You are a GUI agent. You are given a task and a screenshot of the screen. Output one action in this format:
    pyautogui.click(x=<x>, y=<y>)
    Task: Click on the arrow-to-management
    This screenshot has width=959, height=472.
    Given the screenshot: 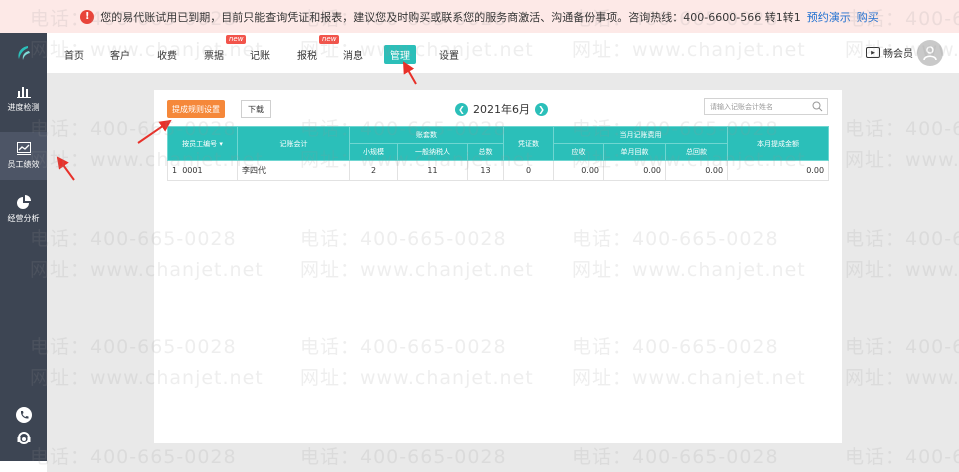 What is the action you would take?
    pyautogui.click(x=410, y=73)
    